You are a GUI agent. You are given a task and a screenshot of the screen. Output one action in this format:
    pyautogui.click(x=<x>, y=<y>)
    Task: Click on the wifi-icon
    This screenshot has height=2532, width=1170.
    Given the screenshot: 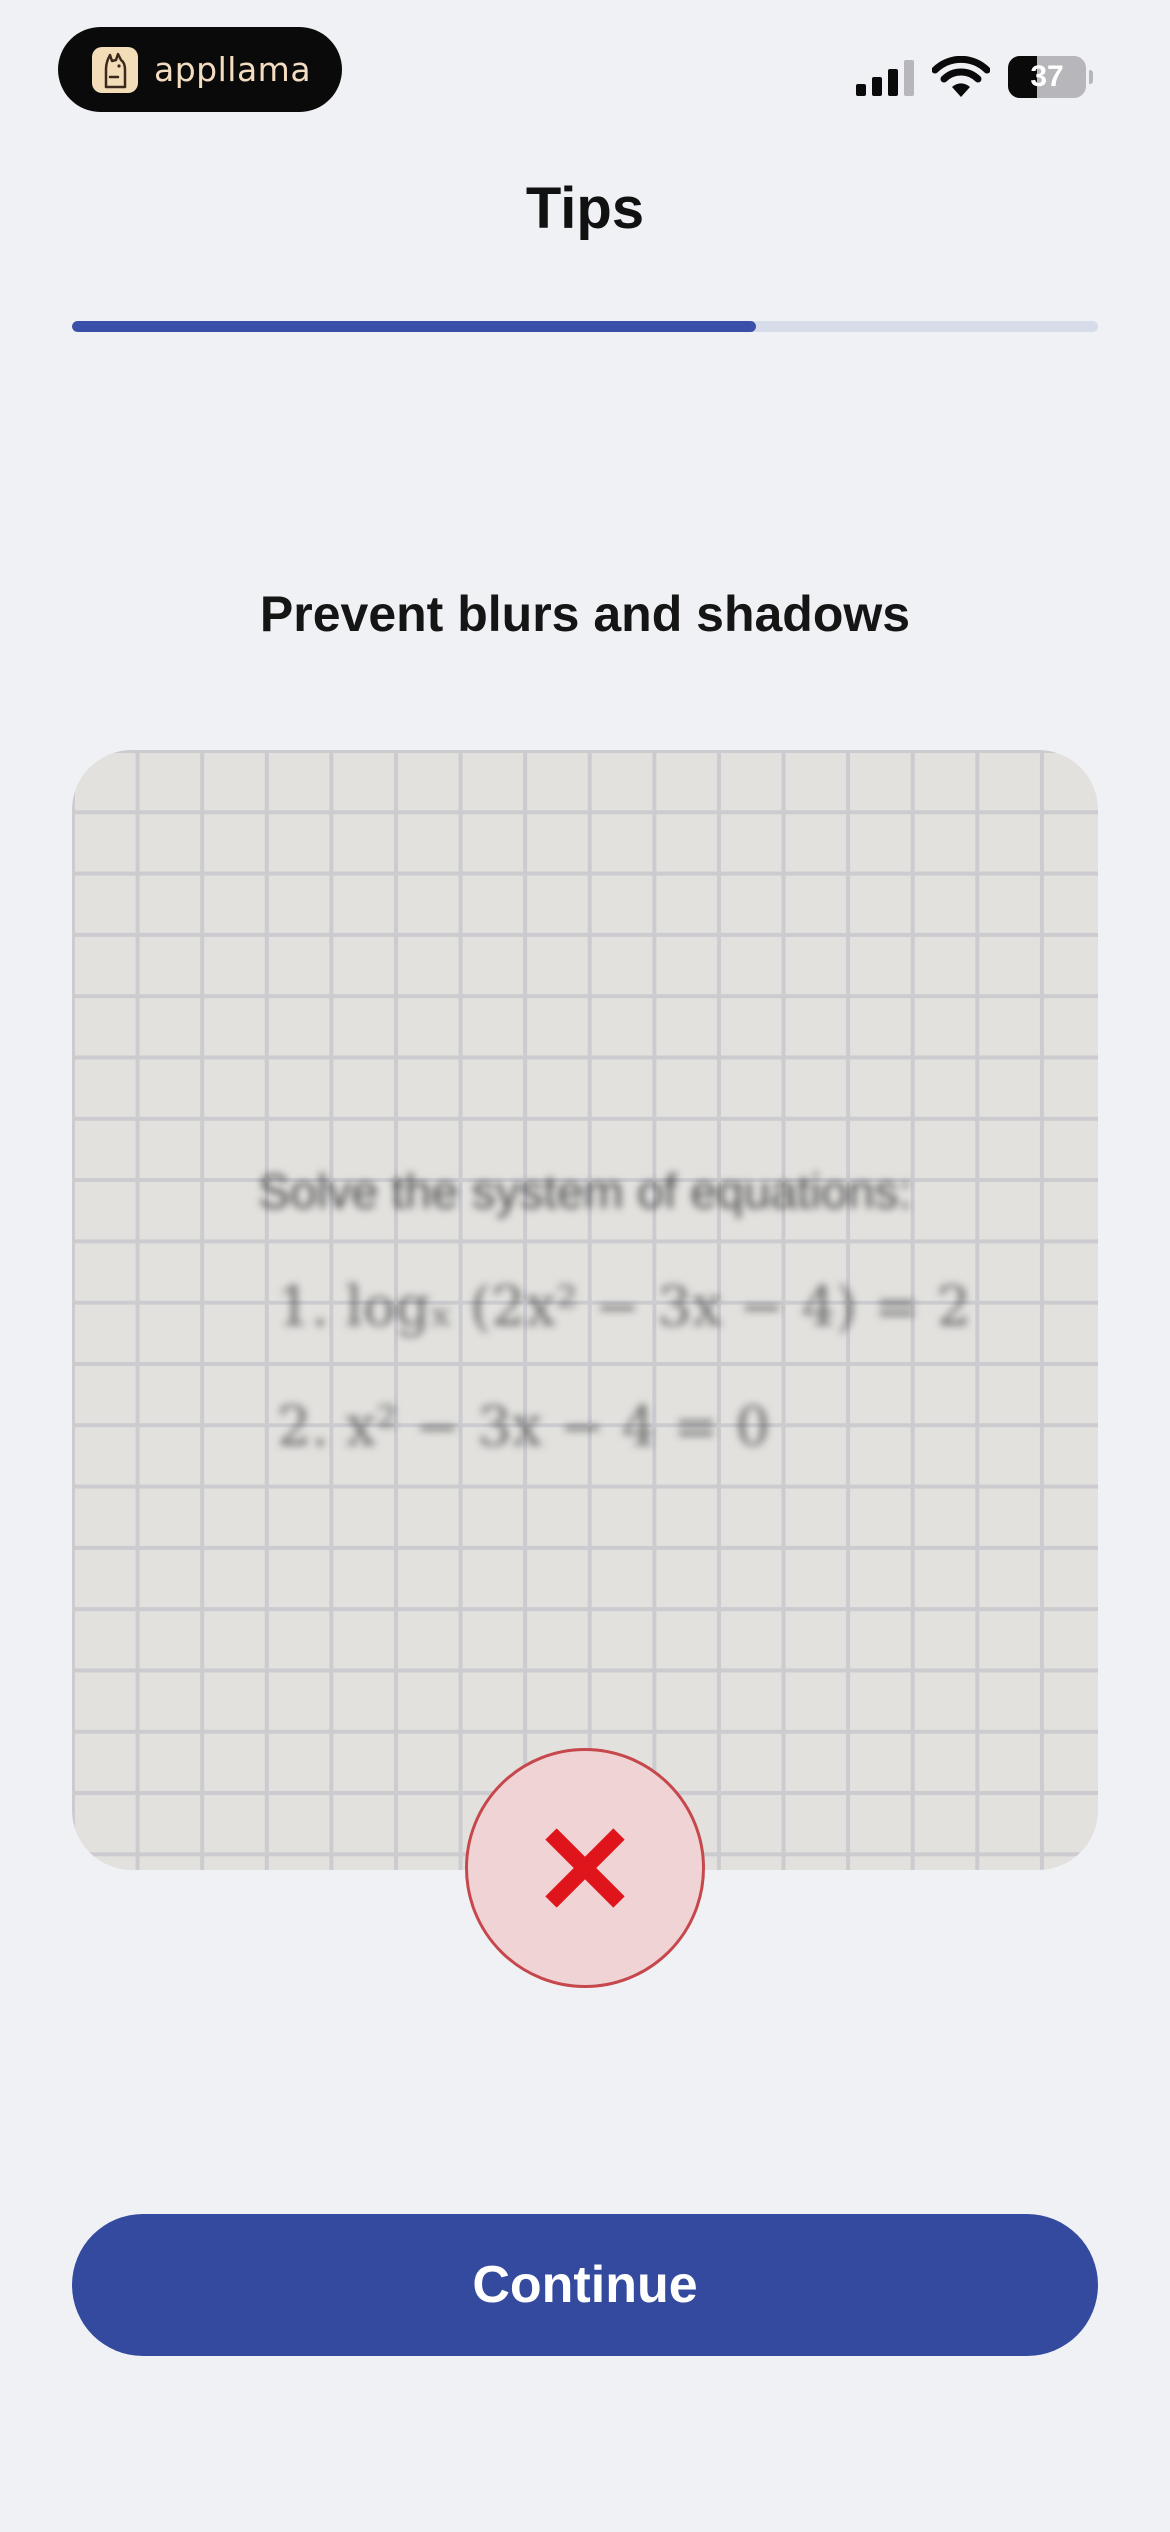 What is the action you would take?
    pyautogui.click(x=961, y=76)
    